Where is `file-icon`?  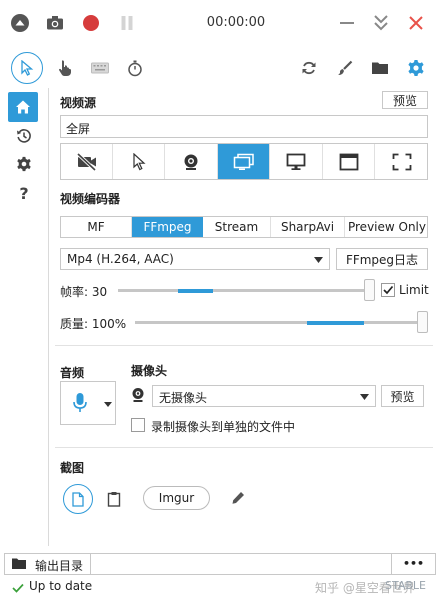 file-icon is located at coordinates (78, 499).